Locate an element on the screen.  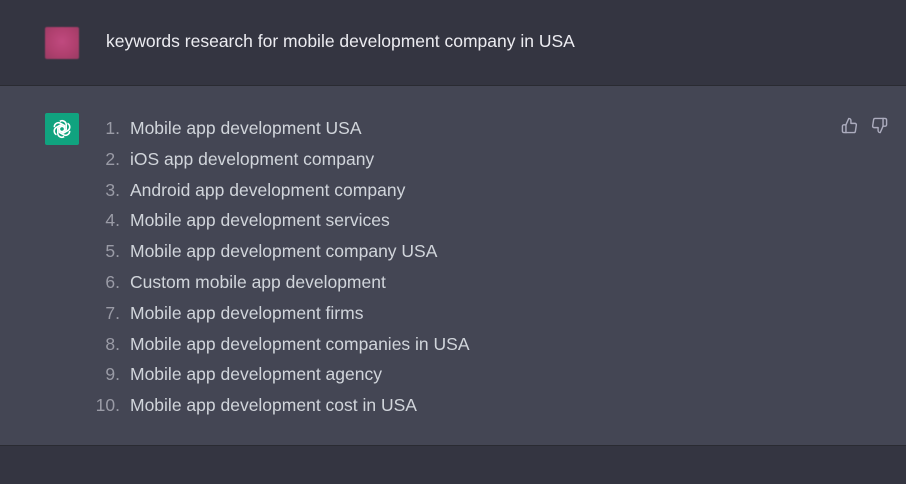
list-item-text: Mobile app development services is located at coordinates (260, 220).